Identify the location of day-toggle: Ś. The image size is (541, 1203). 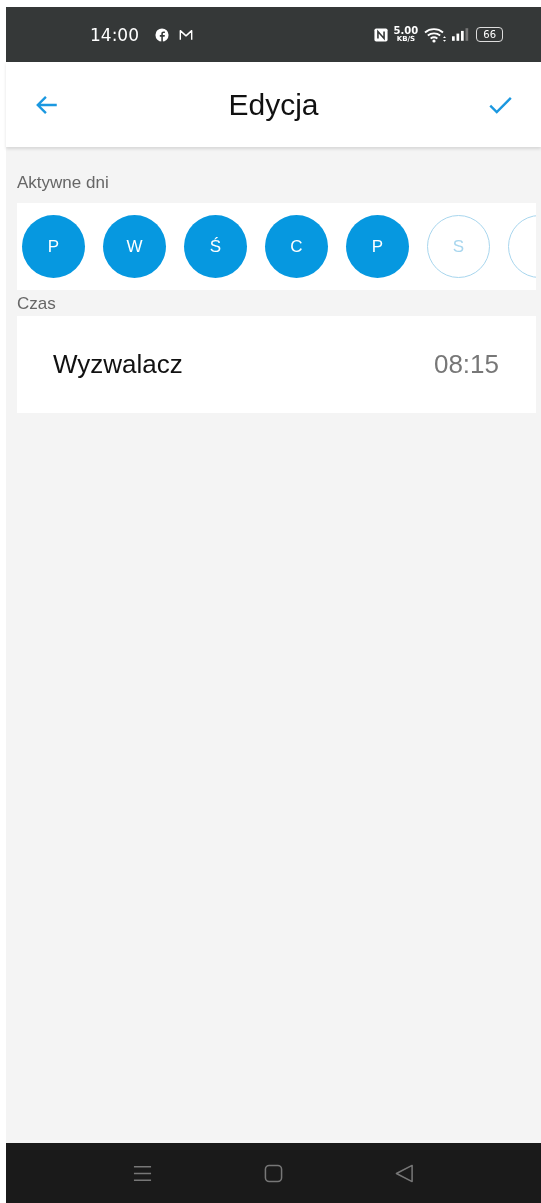
(215, 246).